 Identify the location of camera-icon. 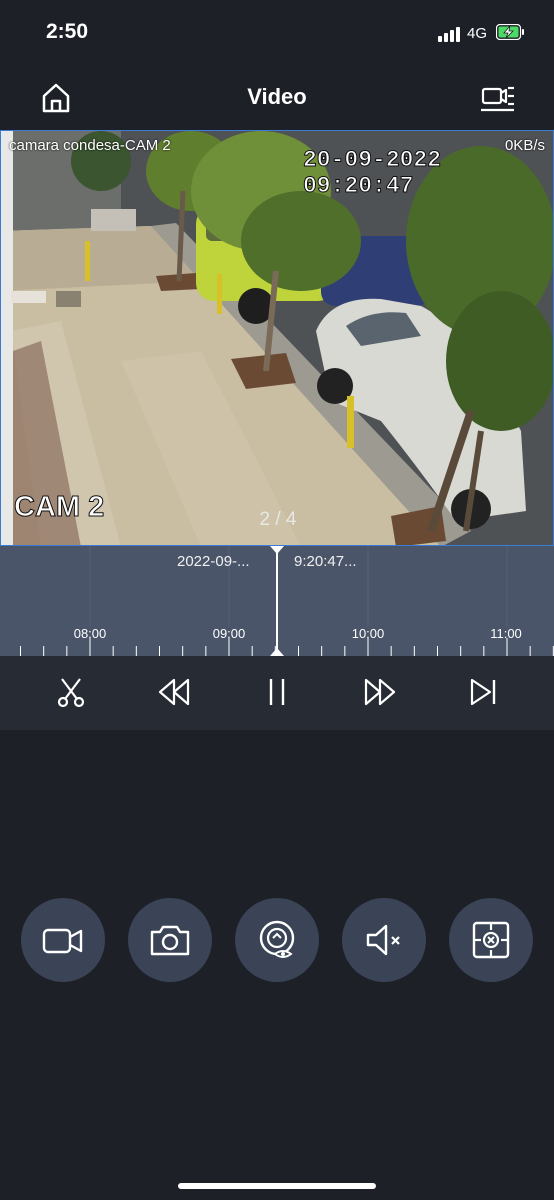
(170, 940).